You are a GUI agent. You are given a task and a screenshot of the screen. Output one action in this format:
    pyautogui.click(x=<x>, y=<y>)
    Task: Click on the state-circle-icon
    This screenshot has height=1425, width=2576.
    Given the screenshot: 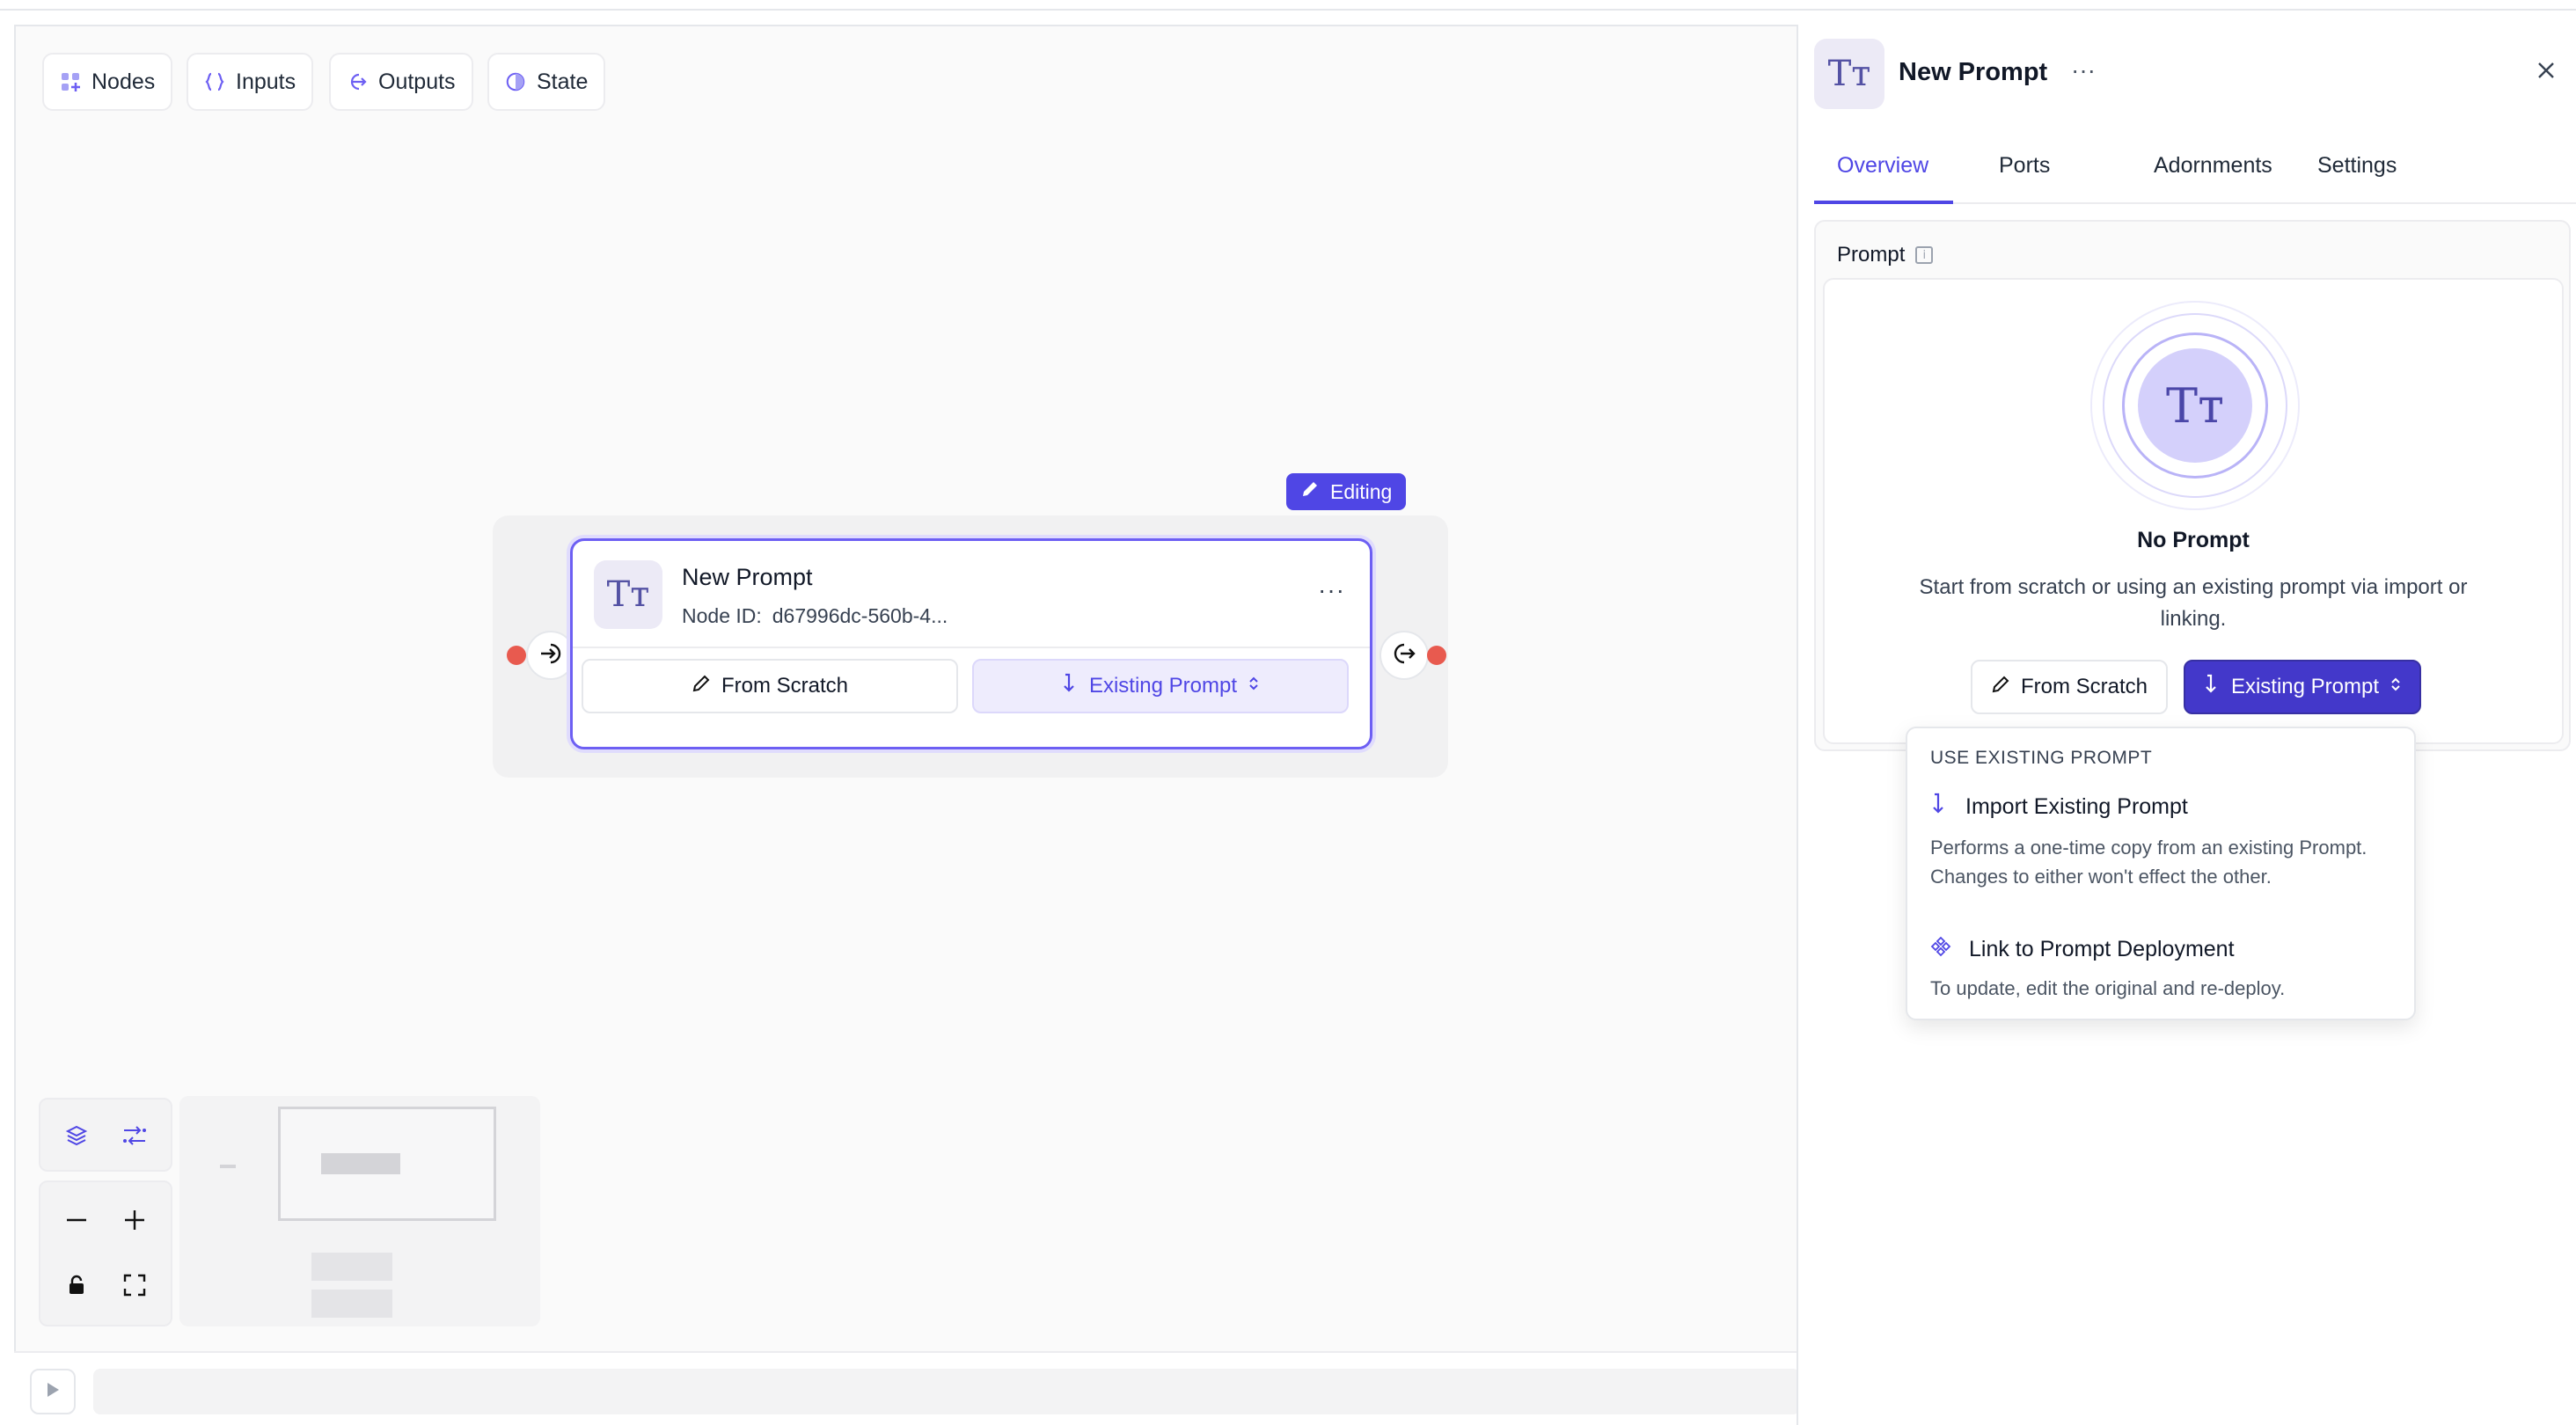 What is the action you would take?
    pyautogui.click(x=515, y=81)
    